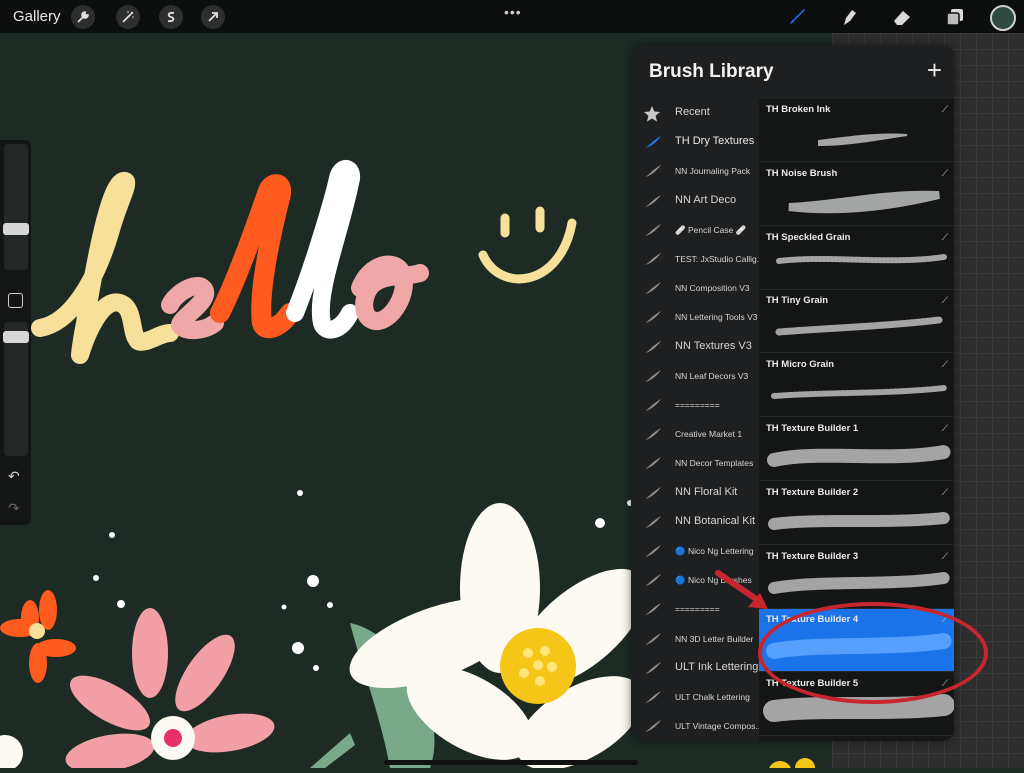 The image size is (1024, 773). Describe the element at coordinates (849, 17) in the screenshot. I see `smudge-icon` at that location.